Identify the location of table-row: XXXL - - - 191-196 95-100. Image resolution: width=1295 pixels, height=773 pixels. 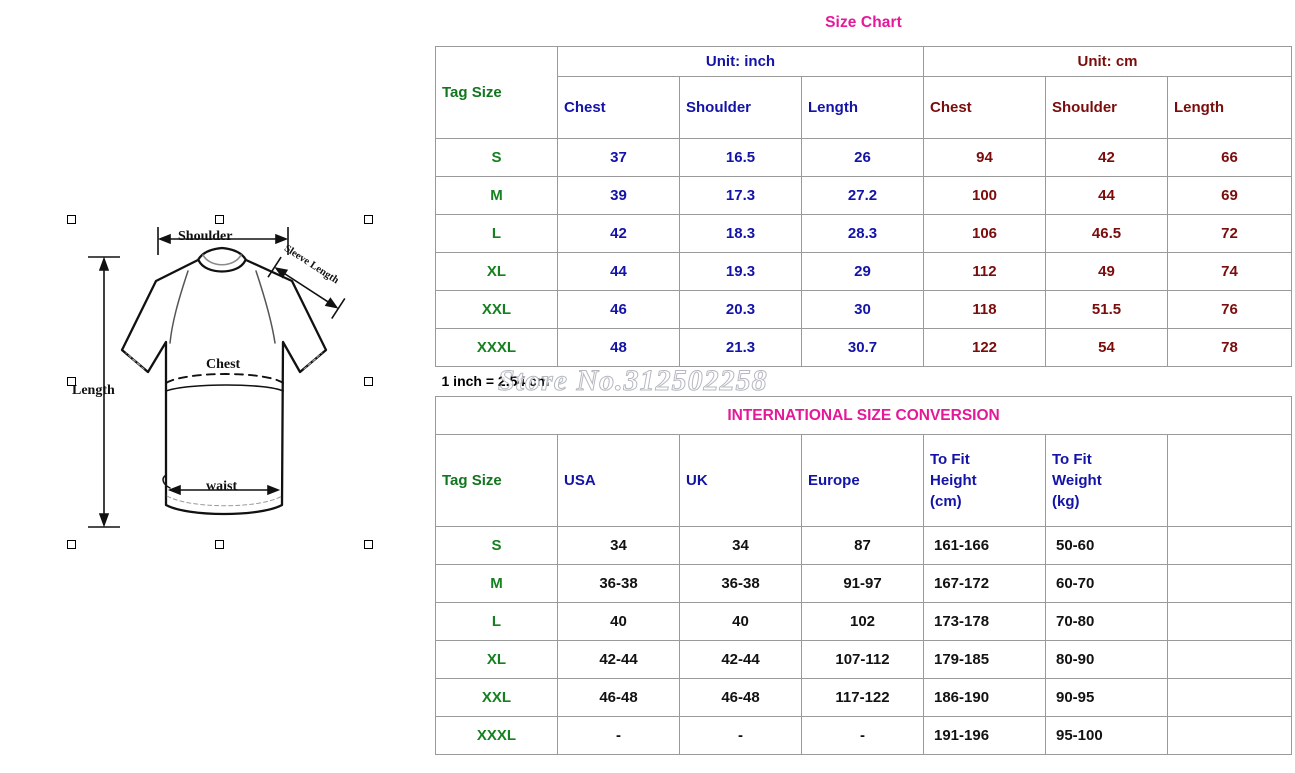
(864, 735).